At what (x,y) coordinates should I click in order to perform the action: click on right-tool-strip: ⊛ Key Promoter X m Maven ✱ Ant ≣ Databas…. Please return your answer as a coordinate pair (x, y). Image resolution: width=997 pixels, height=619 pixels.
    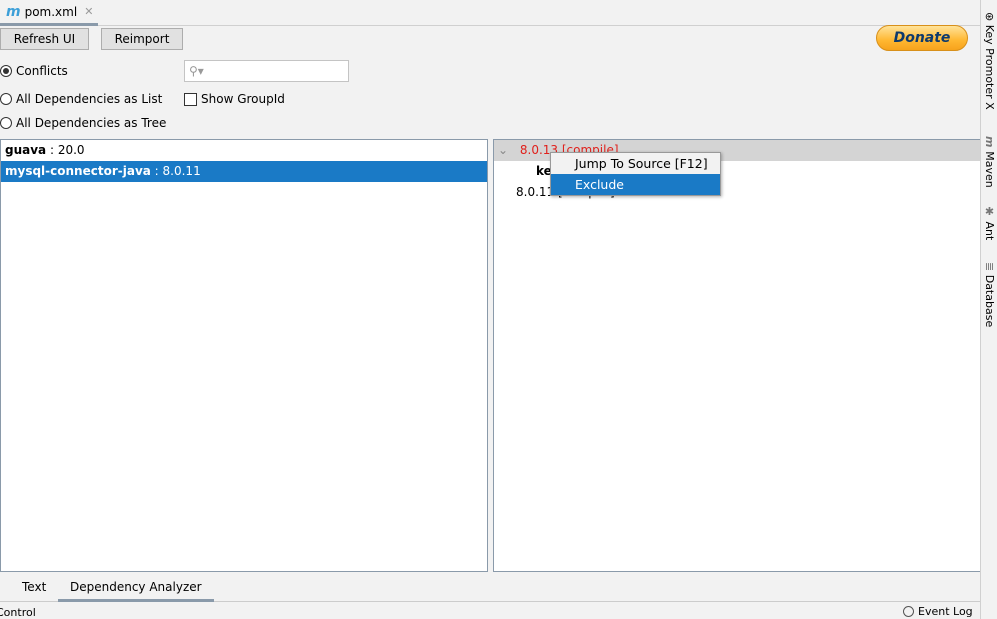
    Looking at the image, I should click on (988, 309).